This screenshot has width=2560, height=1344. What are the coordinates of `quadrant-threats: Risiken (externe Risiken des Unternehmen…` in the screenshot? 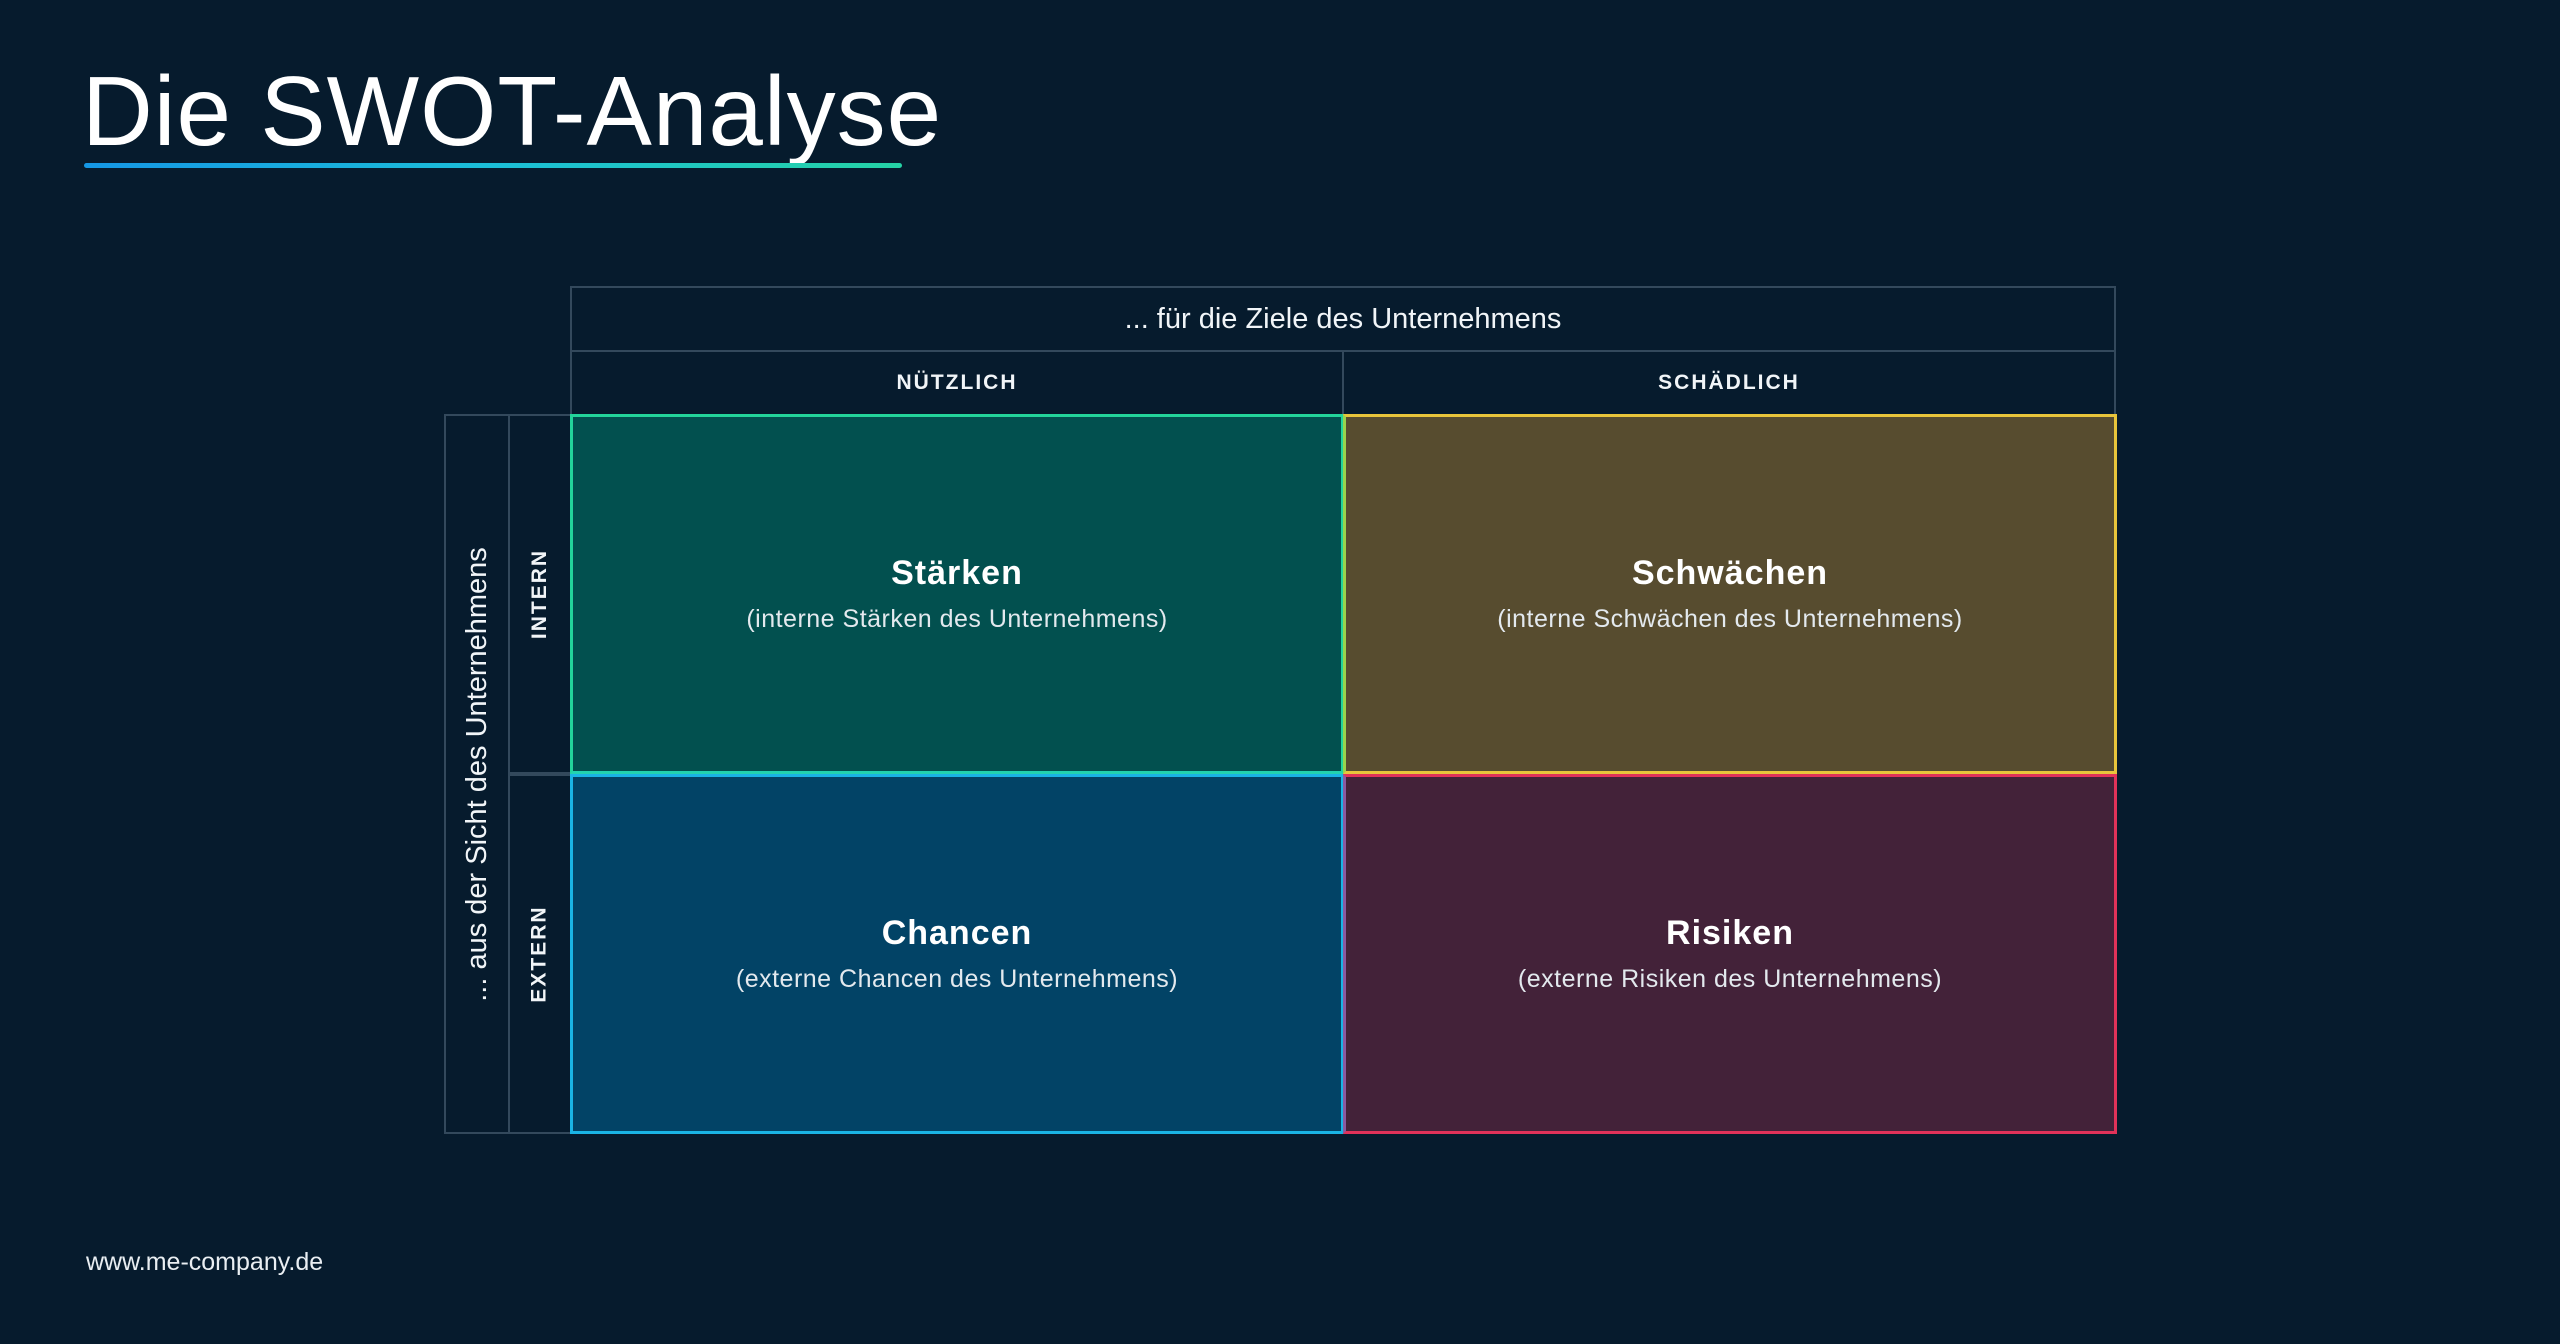 It's located at (1730, 954).